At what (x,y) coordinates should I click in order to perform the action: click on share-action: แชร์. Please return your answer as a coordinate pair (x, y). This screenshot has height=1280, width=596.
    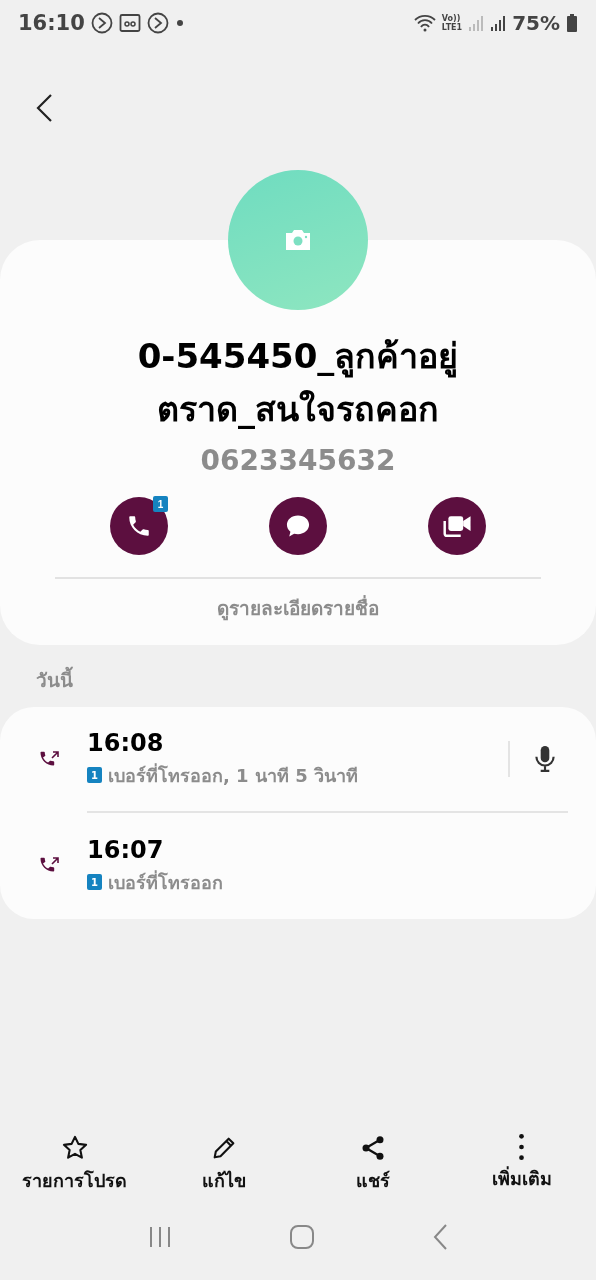
    Looking at the image, I should click on (372, 1171).